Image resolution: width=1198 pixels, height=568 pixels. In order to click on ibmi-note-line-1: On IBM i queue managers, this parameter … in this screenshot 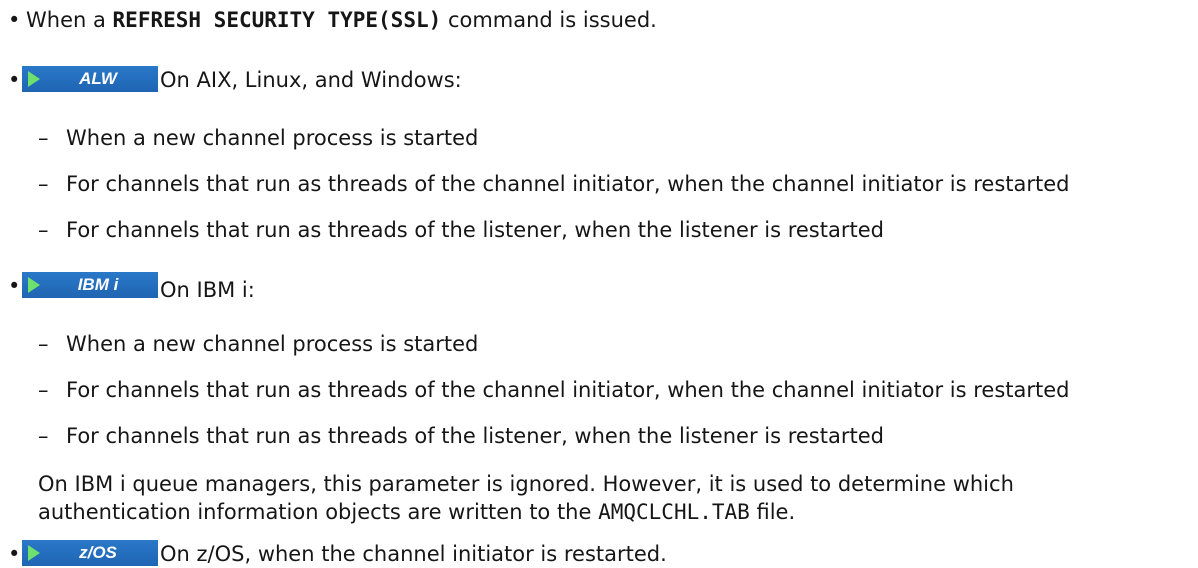, I will do `click(526, 484)`.